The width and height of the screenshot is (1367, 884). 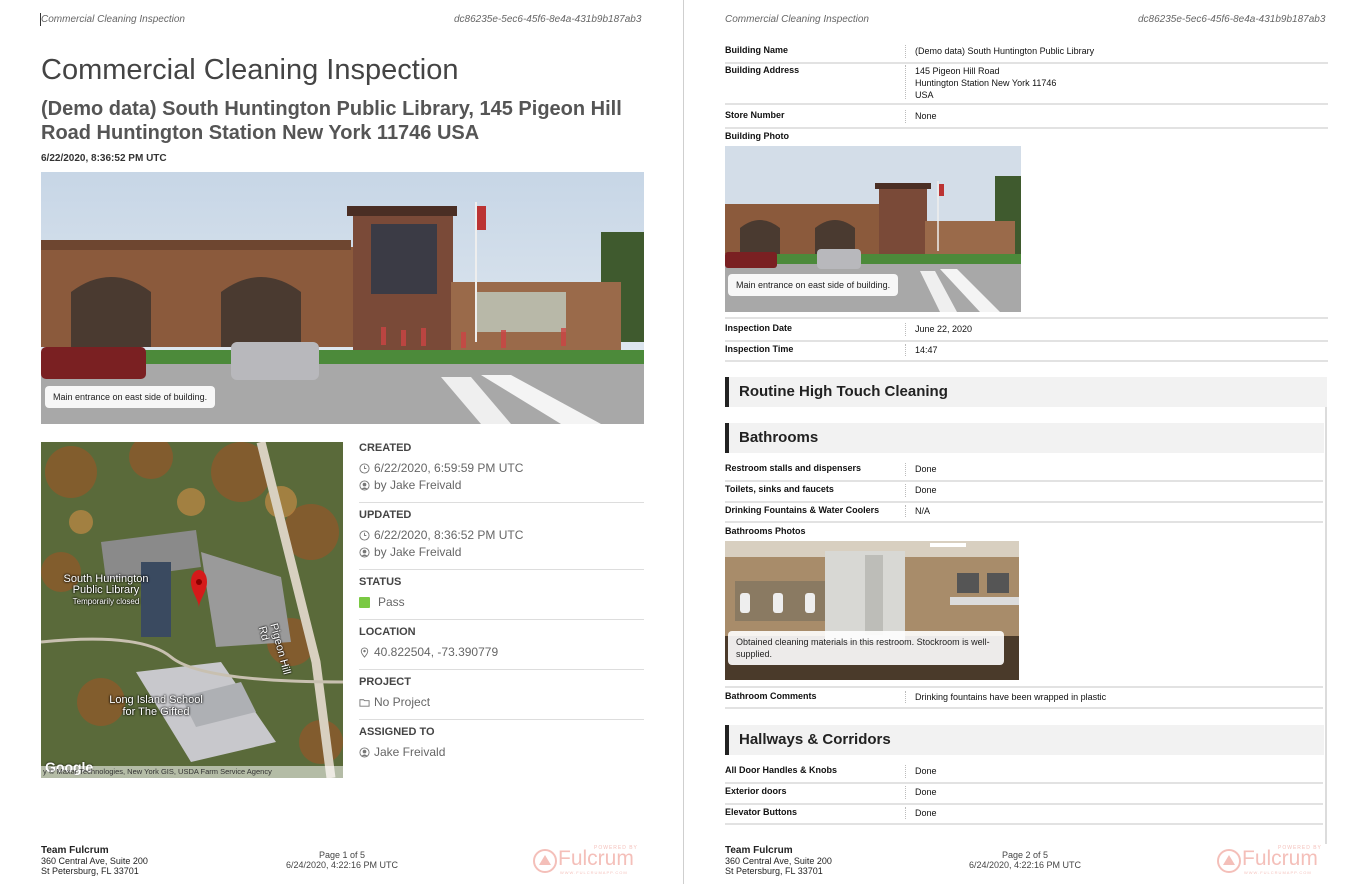 What do you see at coordinates (944, 329) in the screenshot?
I see `field-value: June 22, 2020` at bounding box center [944, 329].